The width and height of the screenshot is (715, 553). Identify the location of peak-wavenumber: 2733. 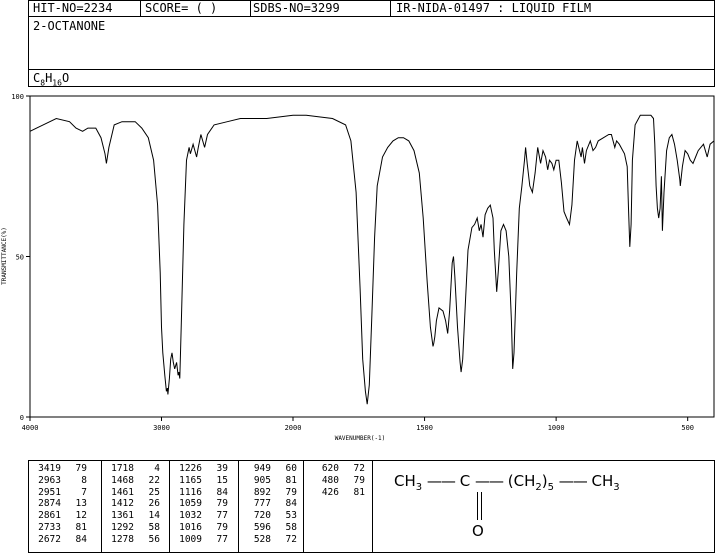
(49, 527).